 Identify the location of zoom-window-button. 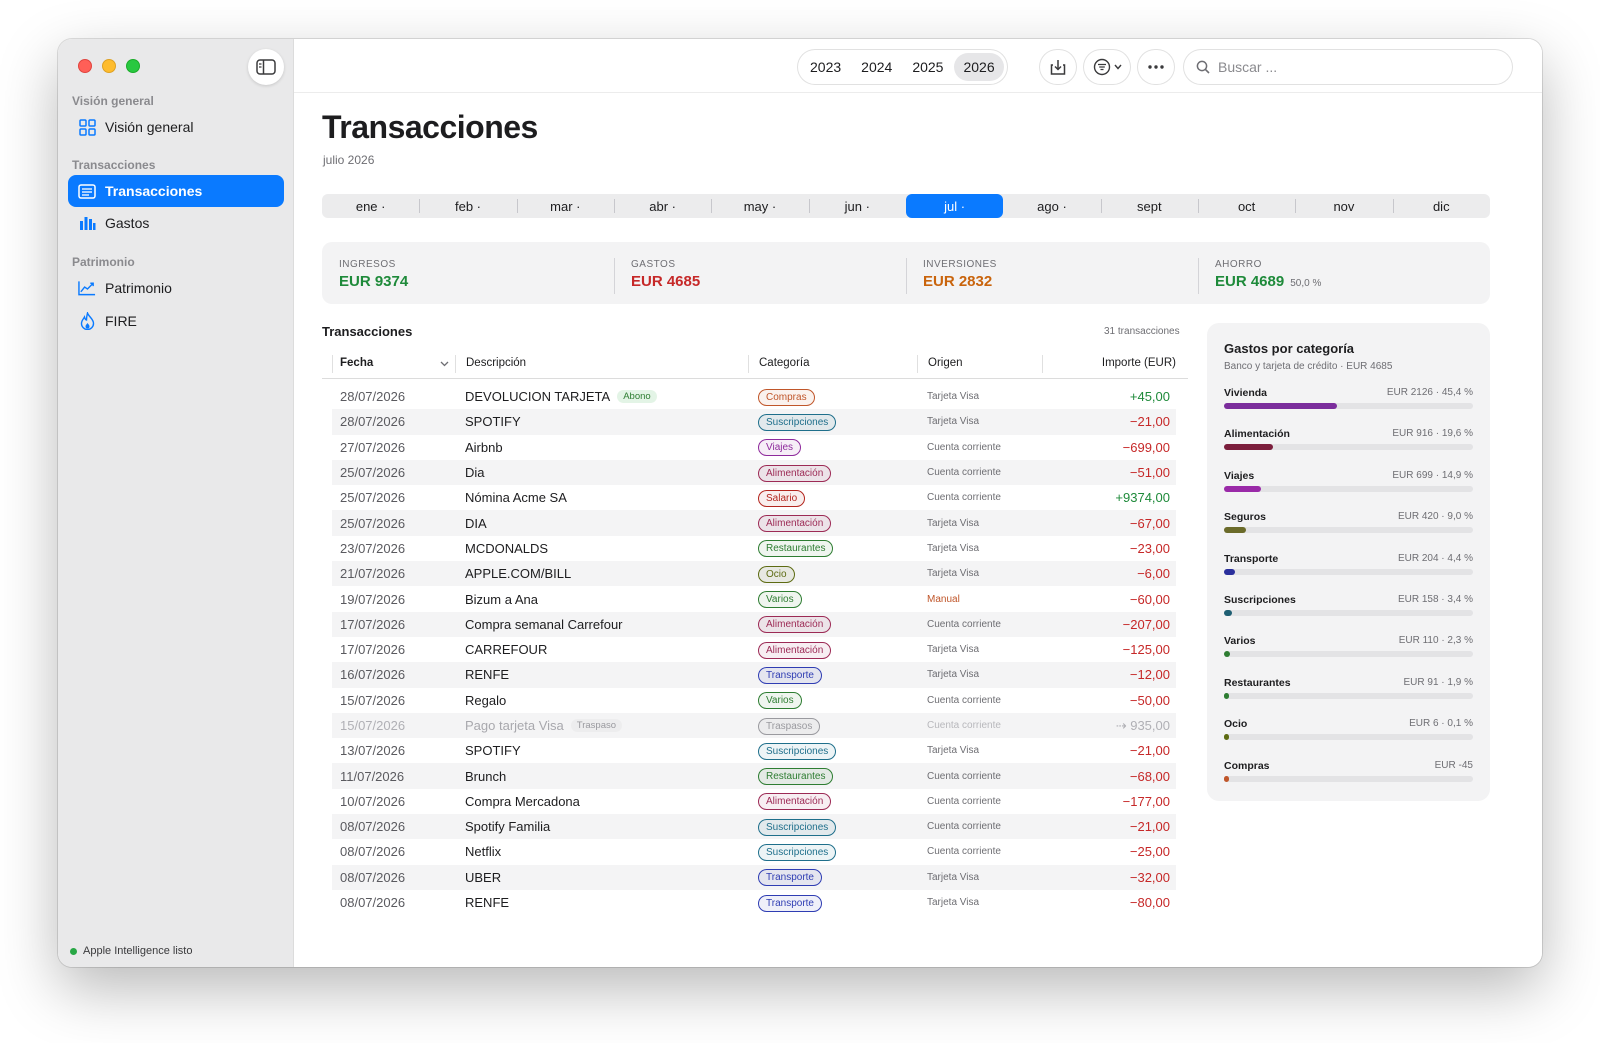
(133, 66).